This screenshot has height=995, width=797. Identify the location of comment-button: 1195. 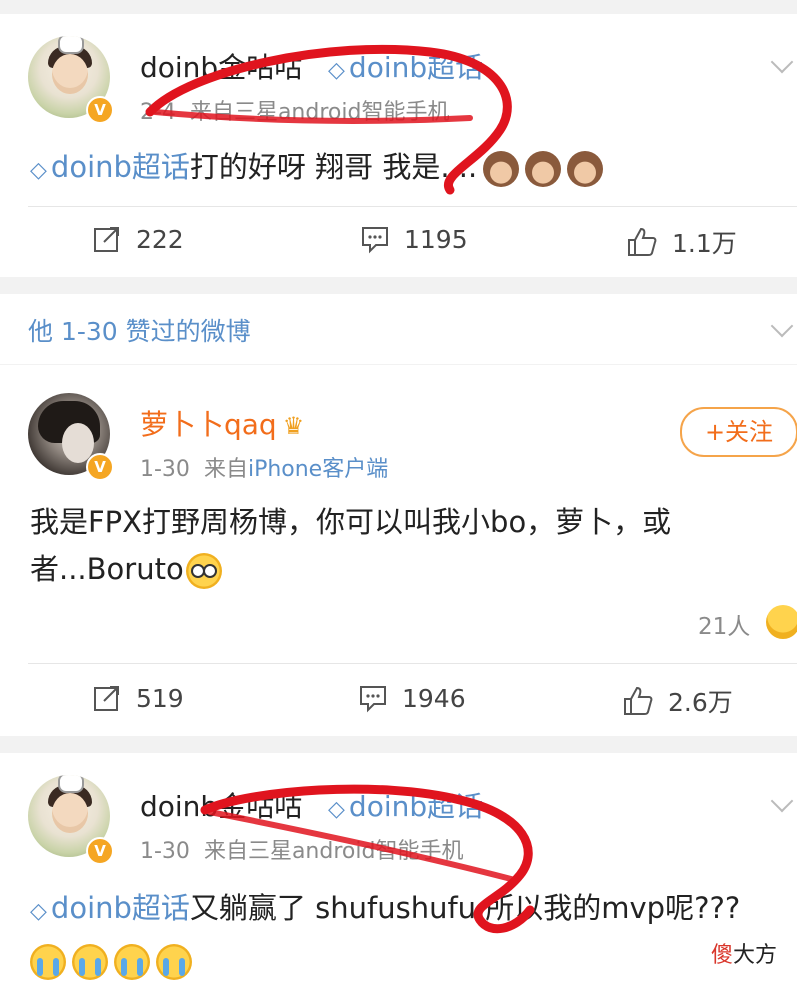
(414, 239).